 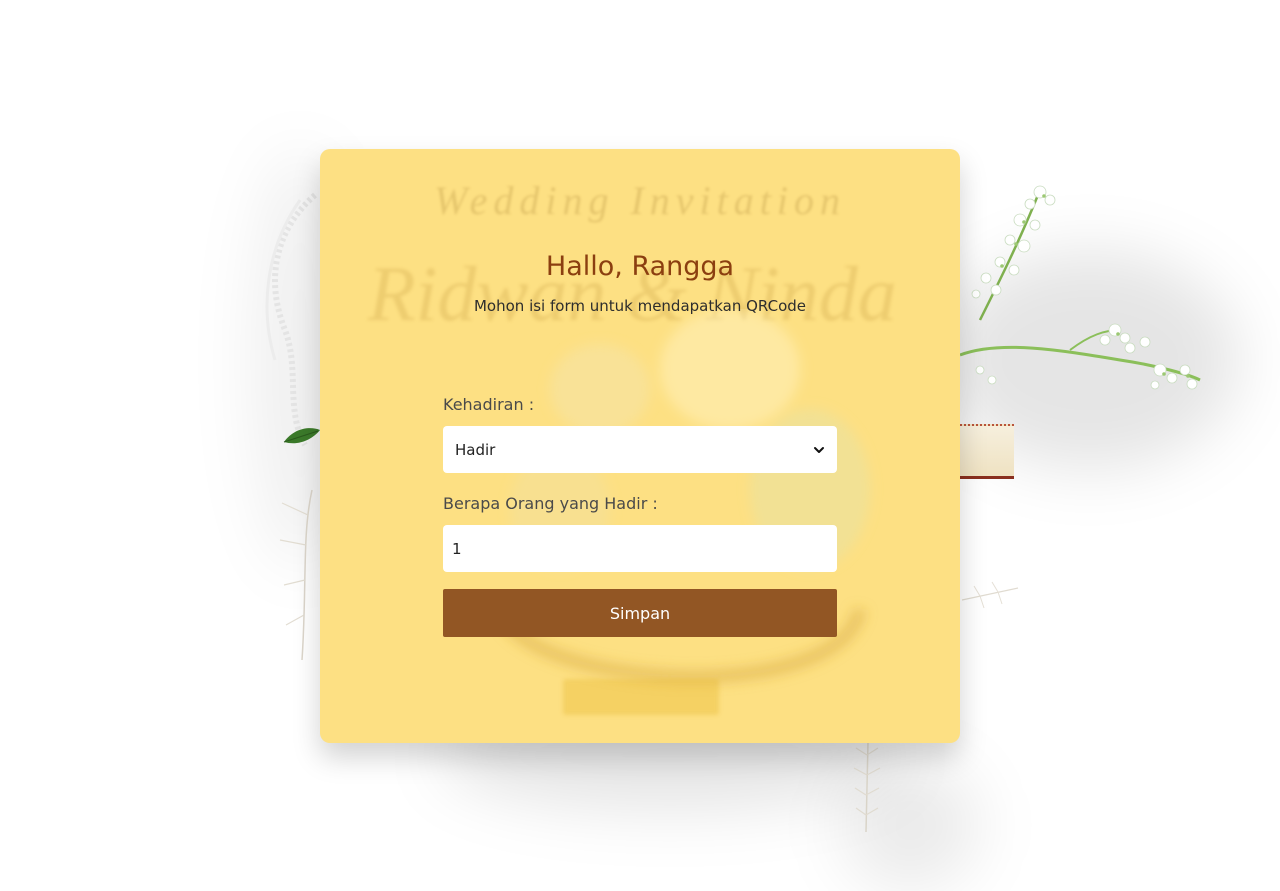 What do you see at coordinates (640, 266) in the screenshot?
I see `greeting-heading: Hallo, Rangga` at bounding box center [640, 266].